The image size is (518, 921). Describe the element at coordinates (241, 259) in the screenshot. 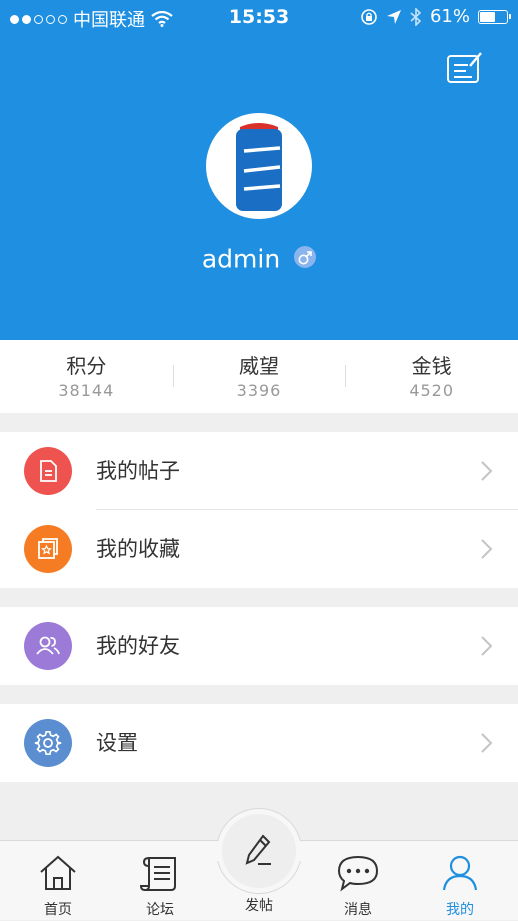

I see `username: admin` at that location.